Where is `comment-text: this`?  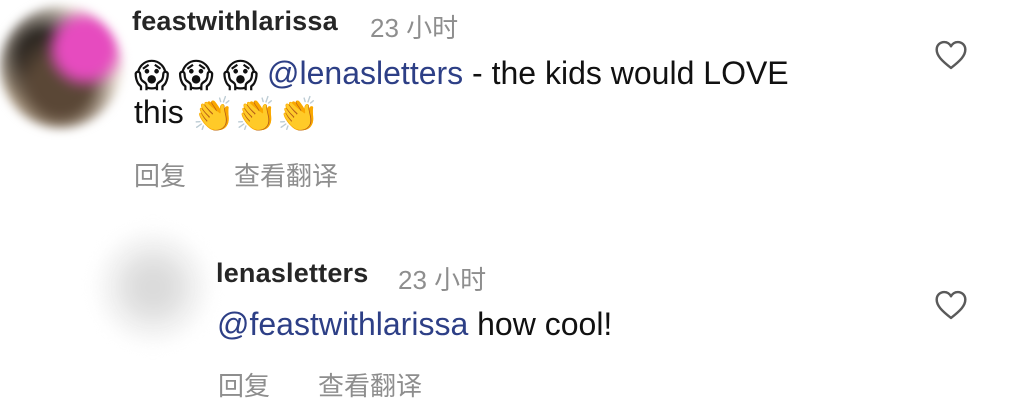
comment-text: this is located at coordinates (159, 112).